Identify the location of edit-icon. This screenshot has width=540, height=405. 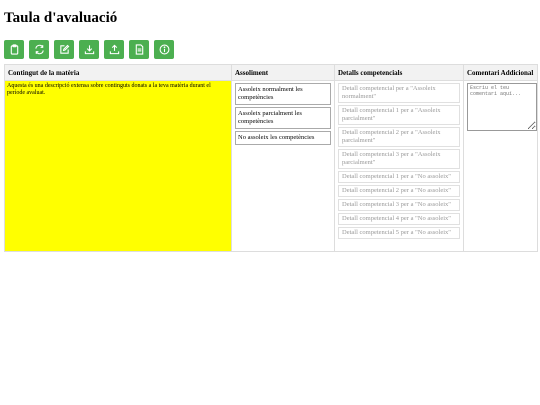
(64, 49).